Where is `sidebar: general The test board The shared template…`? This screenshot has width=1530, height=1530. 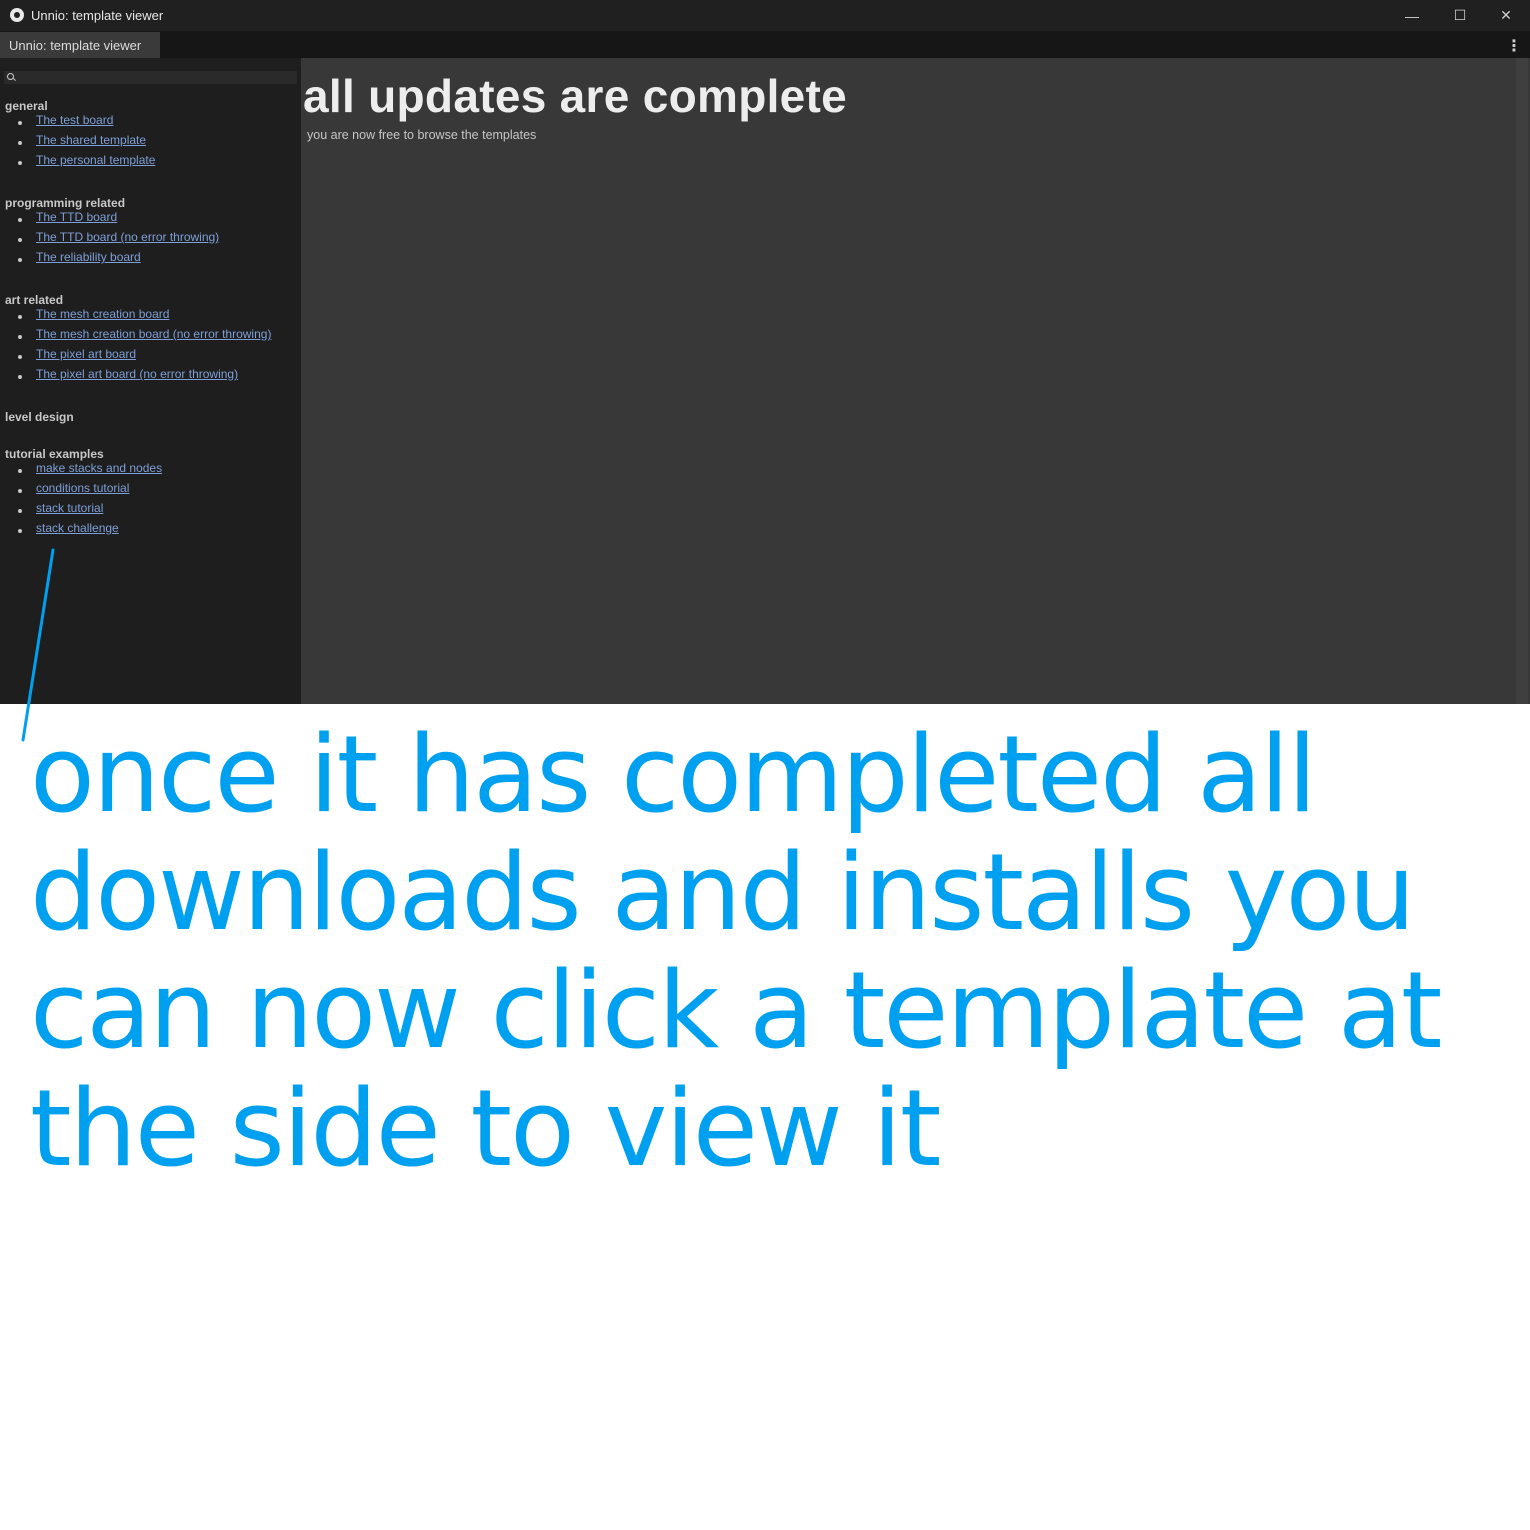 sidebar: general The test board The shared template… is located at coordinates (150, 385).